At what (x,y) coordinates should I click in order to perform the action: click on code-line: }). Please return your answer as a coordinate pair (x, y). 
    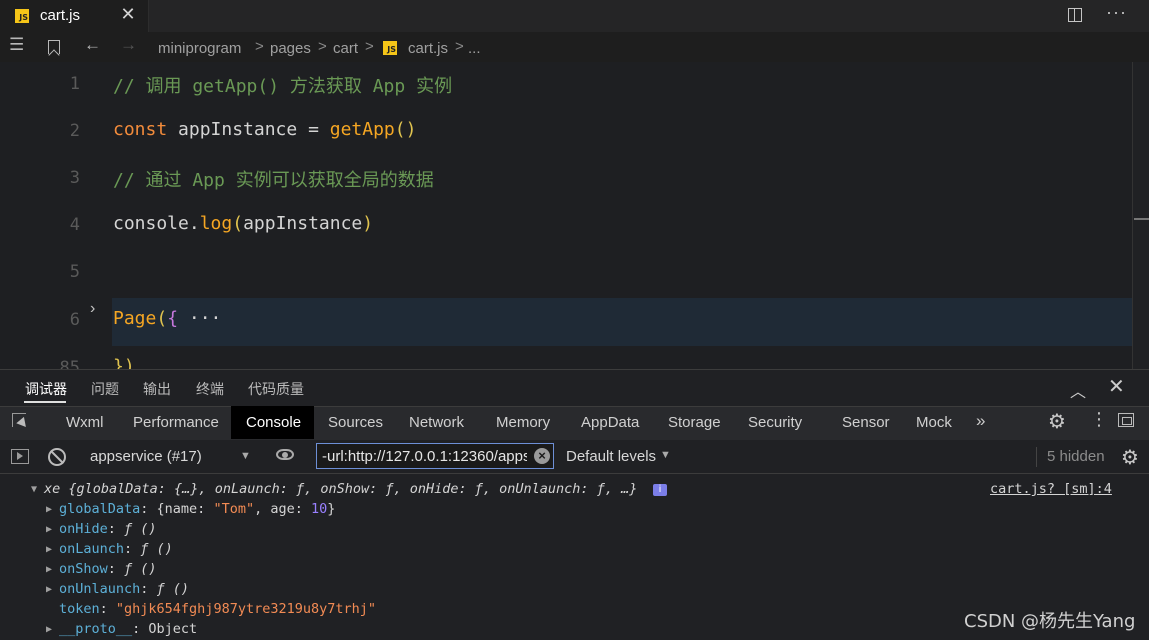
    Looking at the image, I should click on (124, 362).